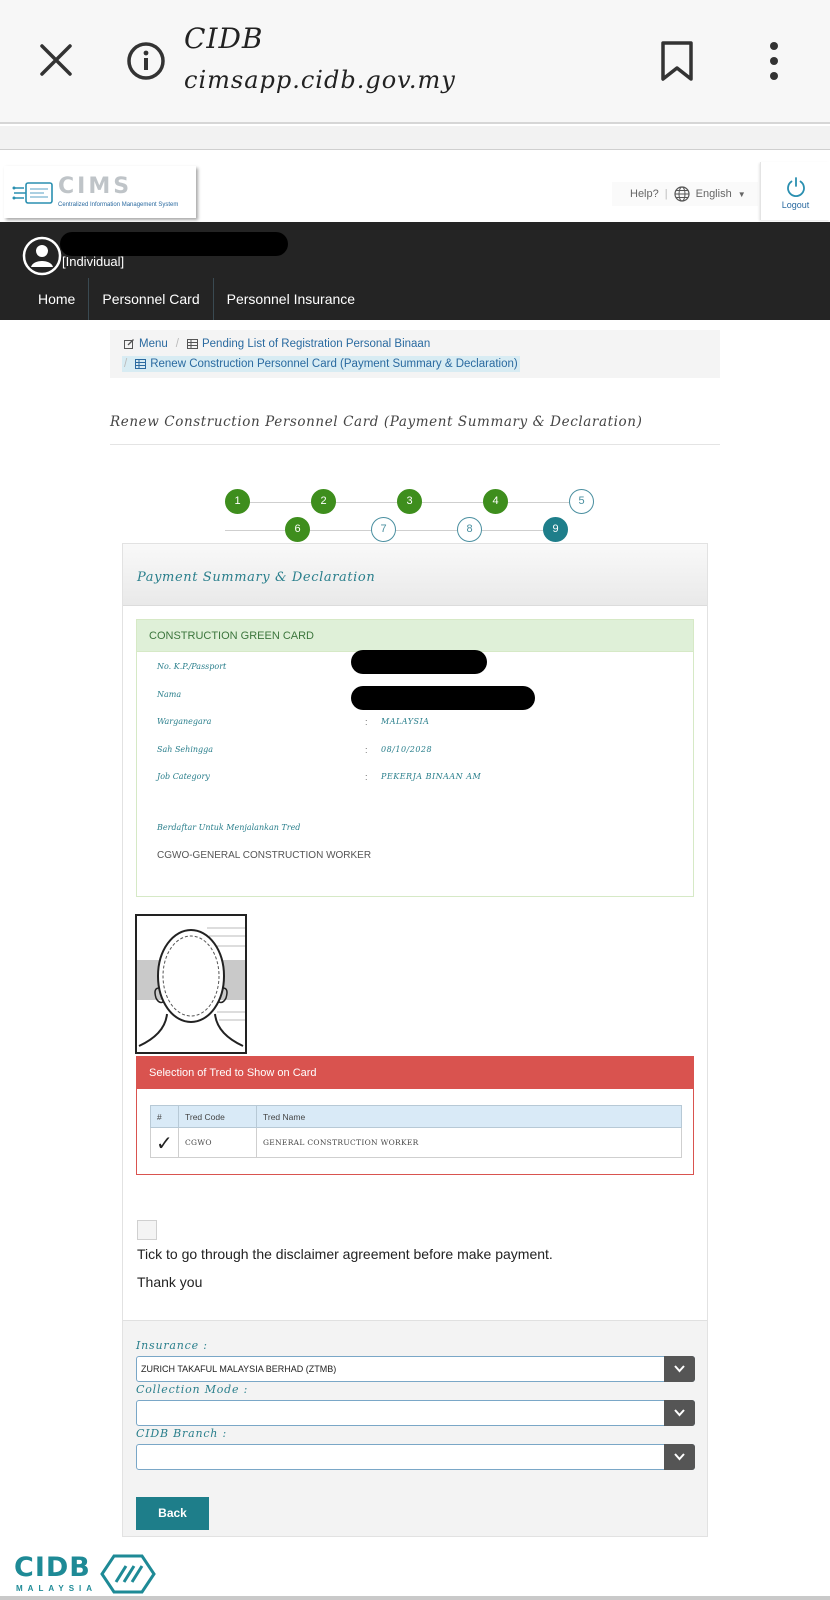 The height and width of the screenshot is (1600, 830). Describe the element at coordinates (469, 1142) in the screenshot. I see `tred-name-cell: GENERAL CONSTRUCTION WORKER` at that location.